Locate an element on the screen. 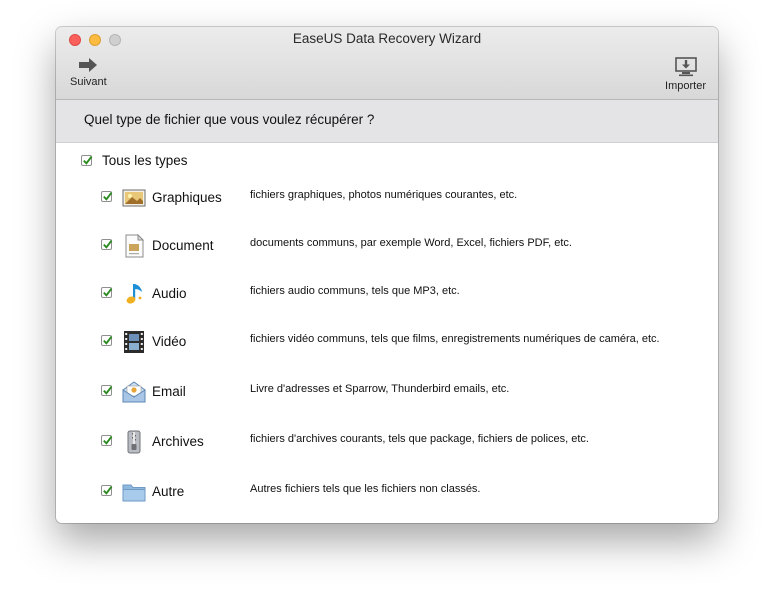 The height and width of the screenshot is (600, 775). document-icon is located at coordinates (135, 245).